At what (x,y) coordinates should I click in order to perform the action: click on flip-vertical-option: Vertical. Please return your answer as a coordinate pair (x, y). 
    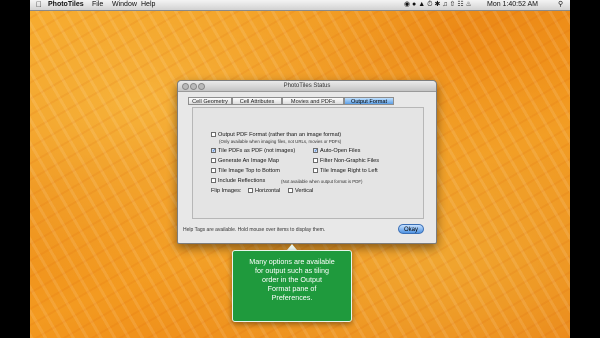
    Looking at the image, I should click on (301, 191).